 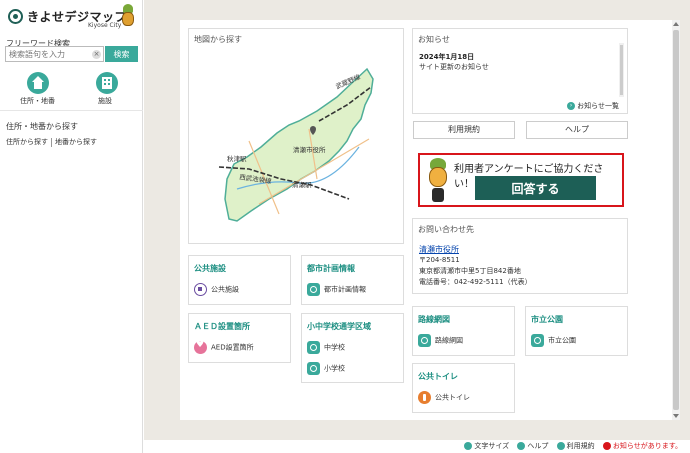 What do you see at coordinates (222, 326) in the screenshot?
I see `category-title: ＡＥＤ設置箇所` at bounding box center [222, 326].